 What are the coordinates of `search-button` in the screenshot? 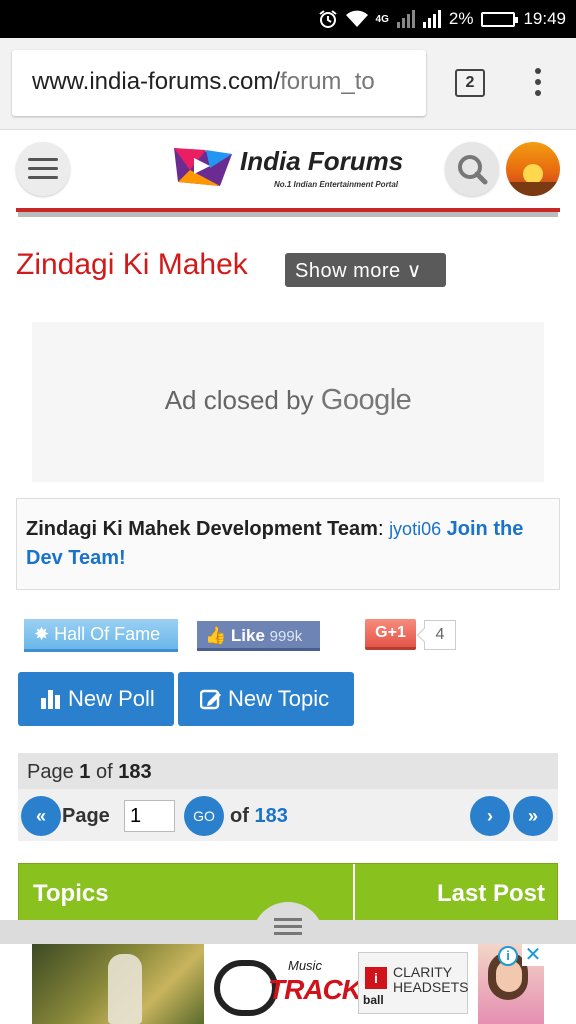 It's located at (472, 169).